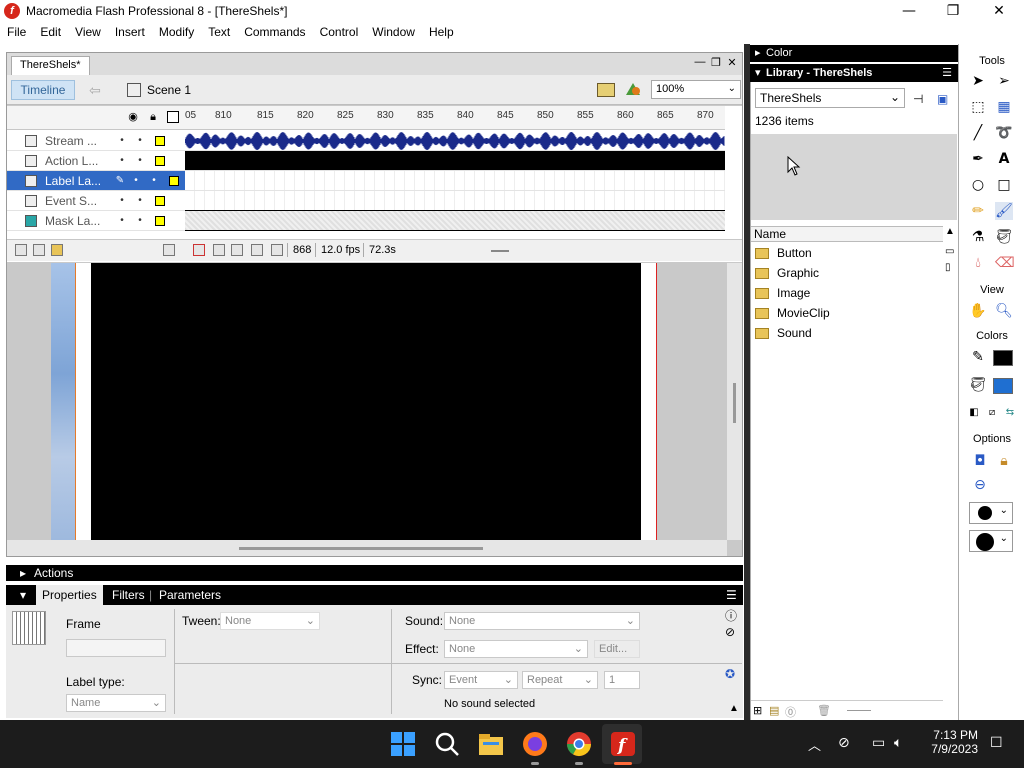 The image size is (1024, 768). Describe the element at coordinates (787, 273) in the screenshot. I see `library-folder-graphic: Graphic` at that location.